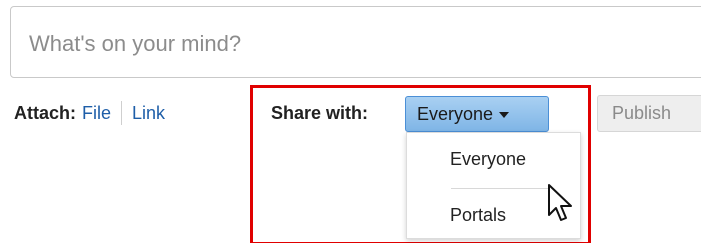  I want to click on attach-label: Attach:, so click(45, 112).